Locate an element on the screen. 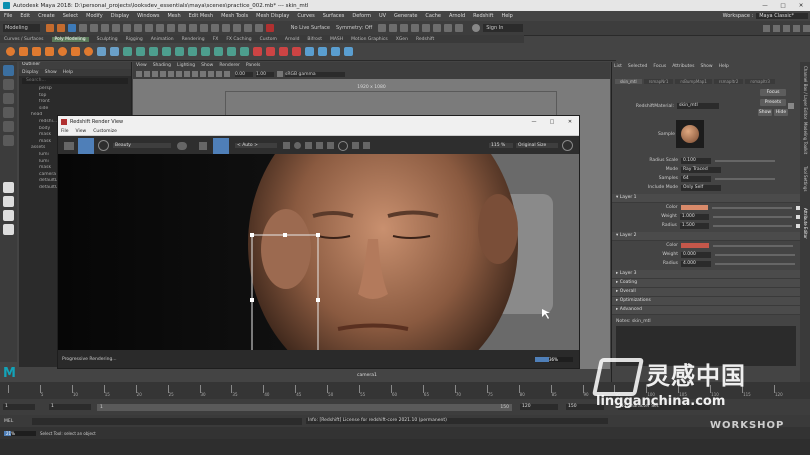  maximize-button: □ is located at coordinates (783, 6).